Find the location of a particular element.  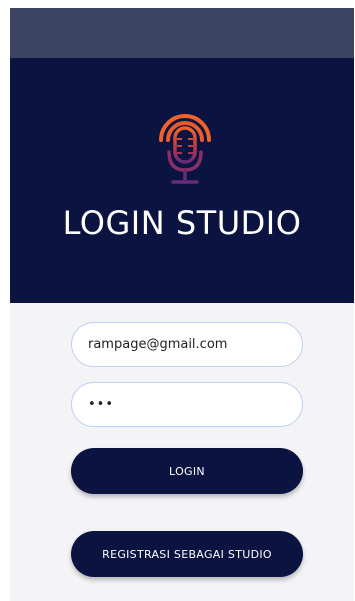

password-field is located at coordinates (187, 404).